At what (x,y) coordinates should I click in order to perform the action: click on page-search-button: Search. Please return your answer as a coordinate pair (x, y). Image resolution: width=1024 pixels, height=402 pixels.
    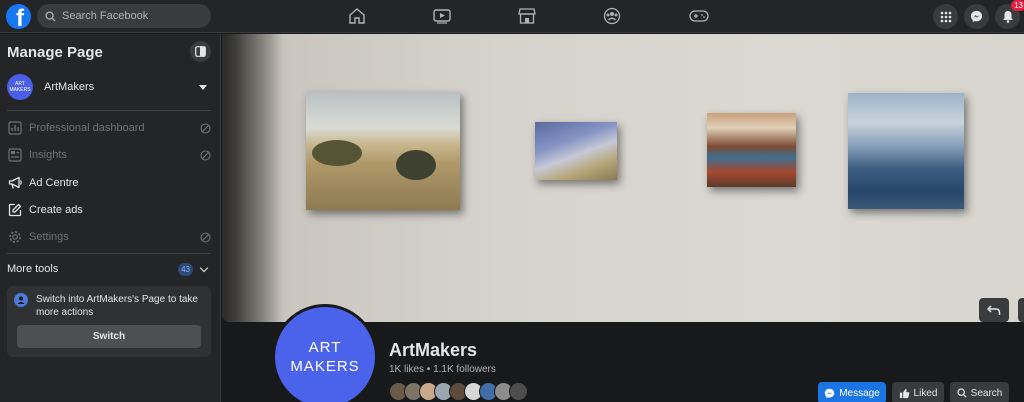
    Looking at the image, I should click on (979, 392).